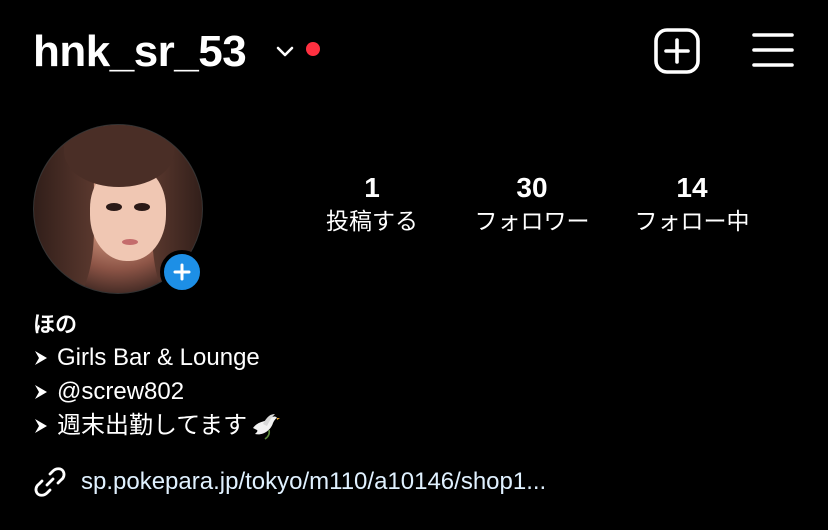 This screenshot has height=530, width=828. I want to click on avatar-lips, so click(130, 242).